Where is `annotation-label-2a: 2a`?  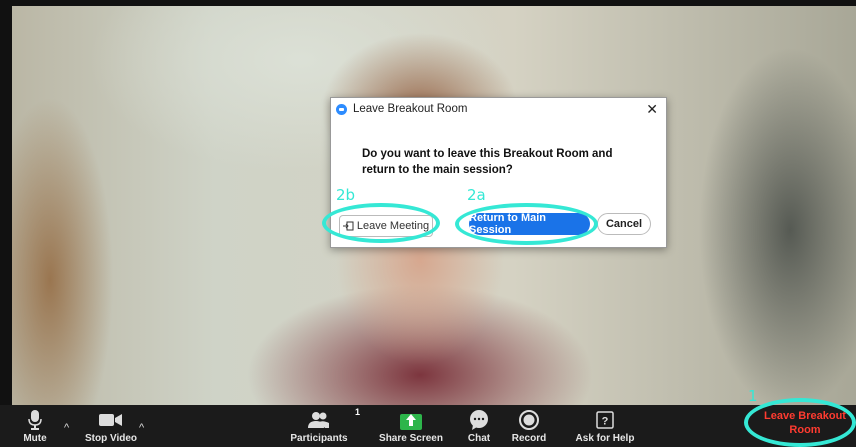
annotation-label-2a: 2a is located at coordinates (476, 195).